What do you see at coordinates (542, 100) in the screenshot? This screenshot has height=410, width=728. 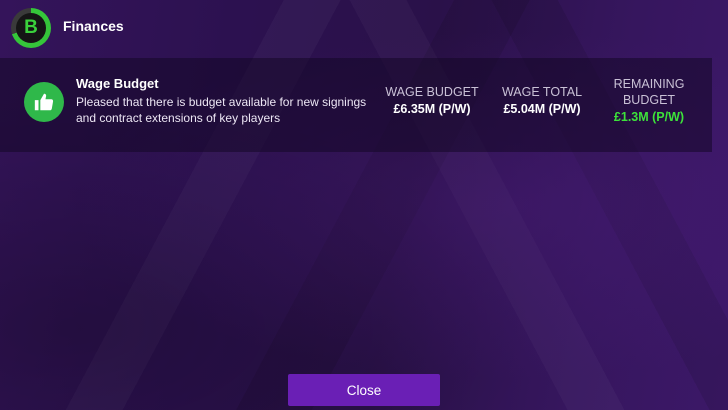 I see `stat-wage-total: WAGE TOTAL £5.04M (P/W)` at bounding box center [542, 100].